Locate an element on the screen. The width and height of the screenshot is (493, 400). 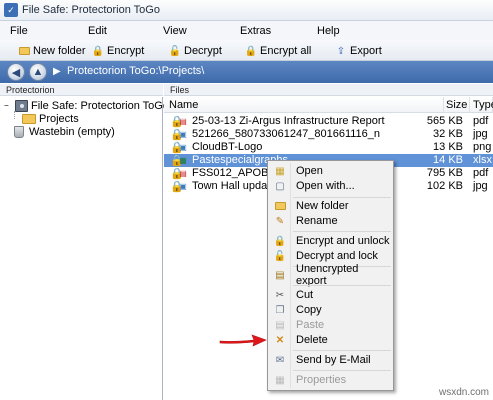
menu-item-properties: ▦ Properties is located at coordinates (330, 380).